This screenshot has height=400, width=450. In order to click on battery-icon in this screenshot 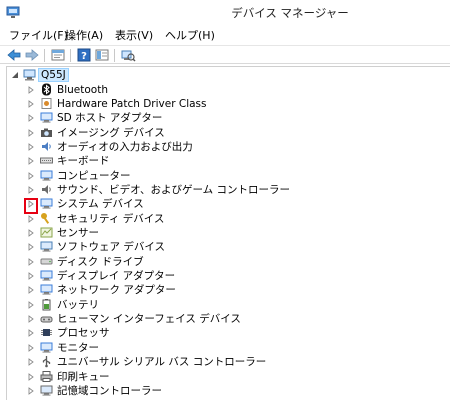, I will do `click(46, 304)`.